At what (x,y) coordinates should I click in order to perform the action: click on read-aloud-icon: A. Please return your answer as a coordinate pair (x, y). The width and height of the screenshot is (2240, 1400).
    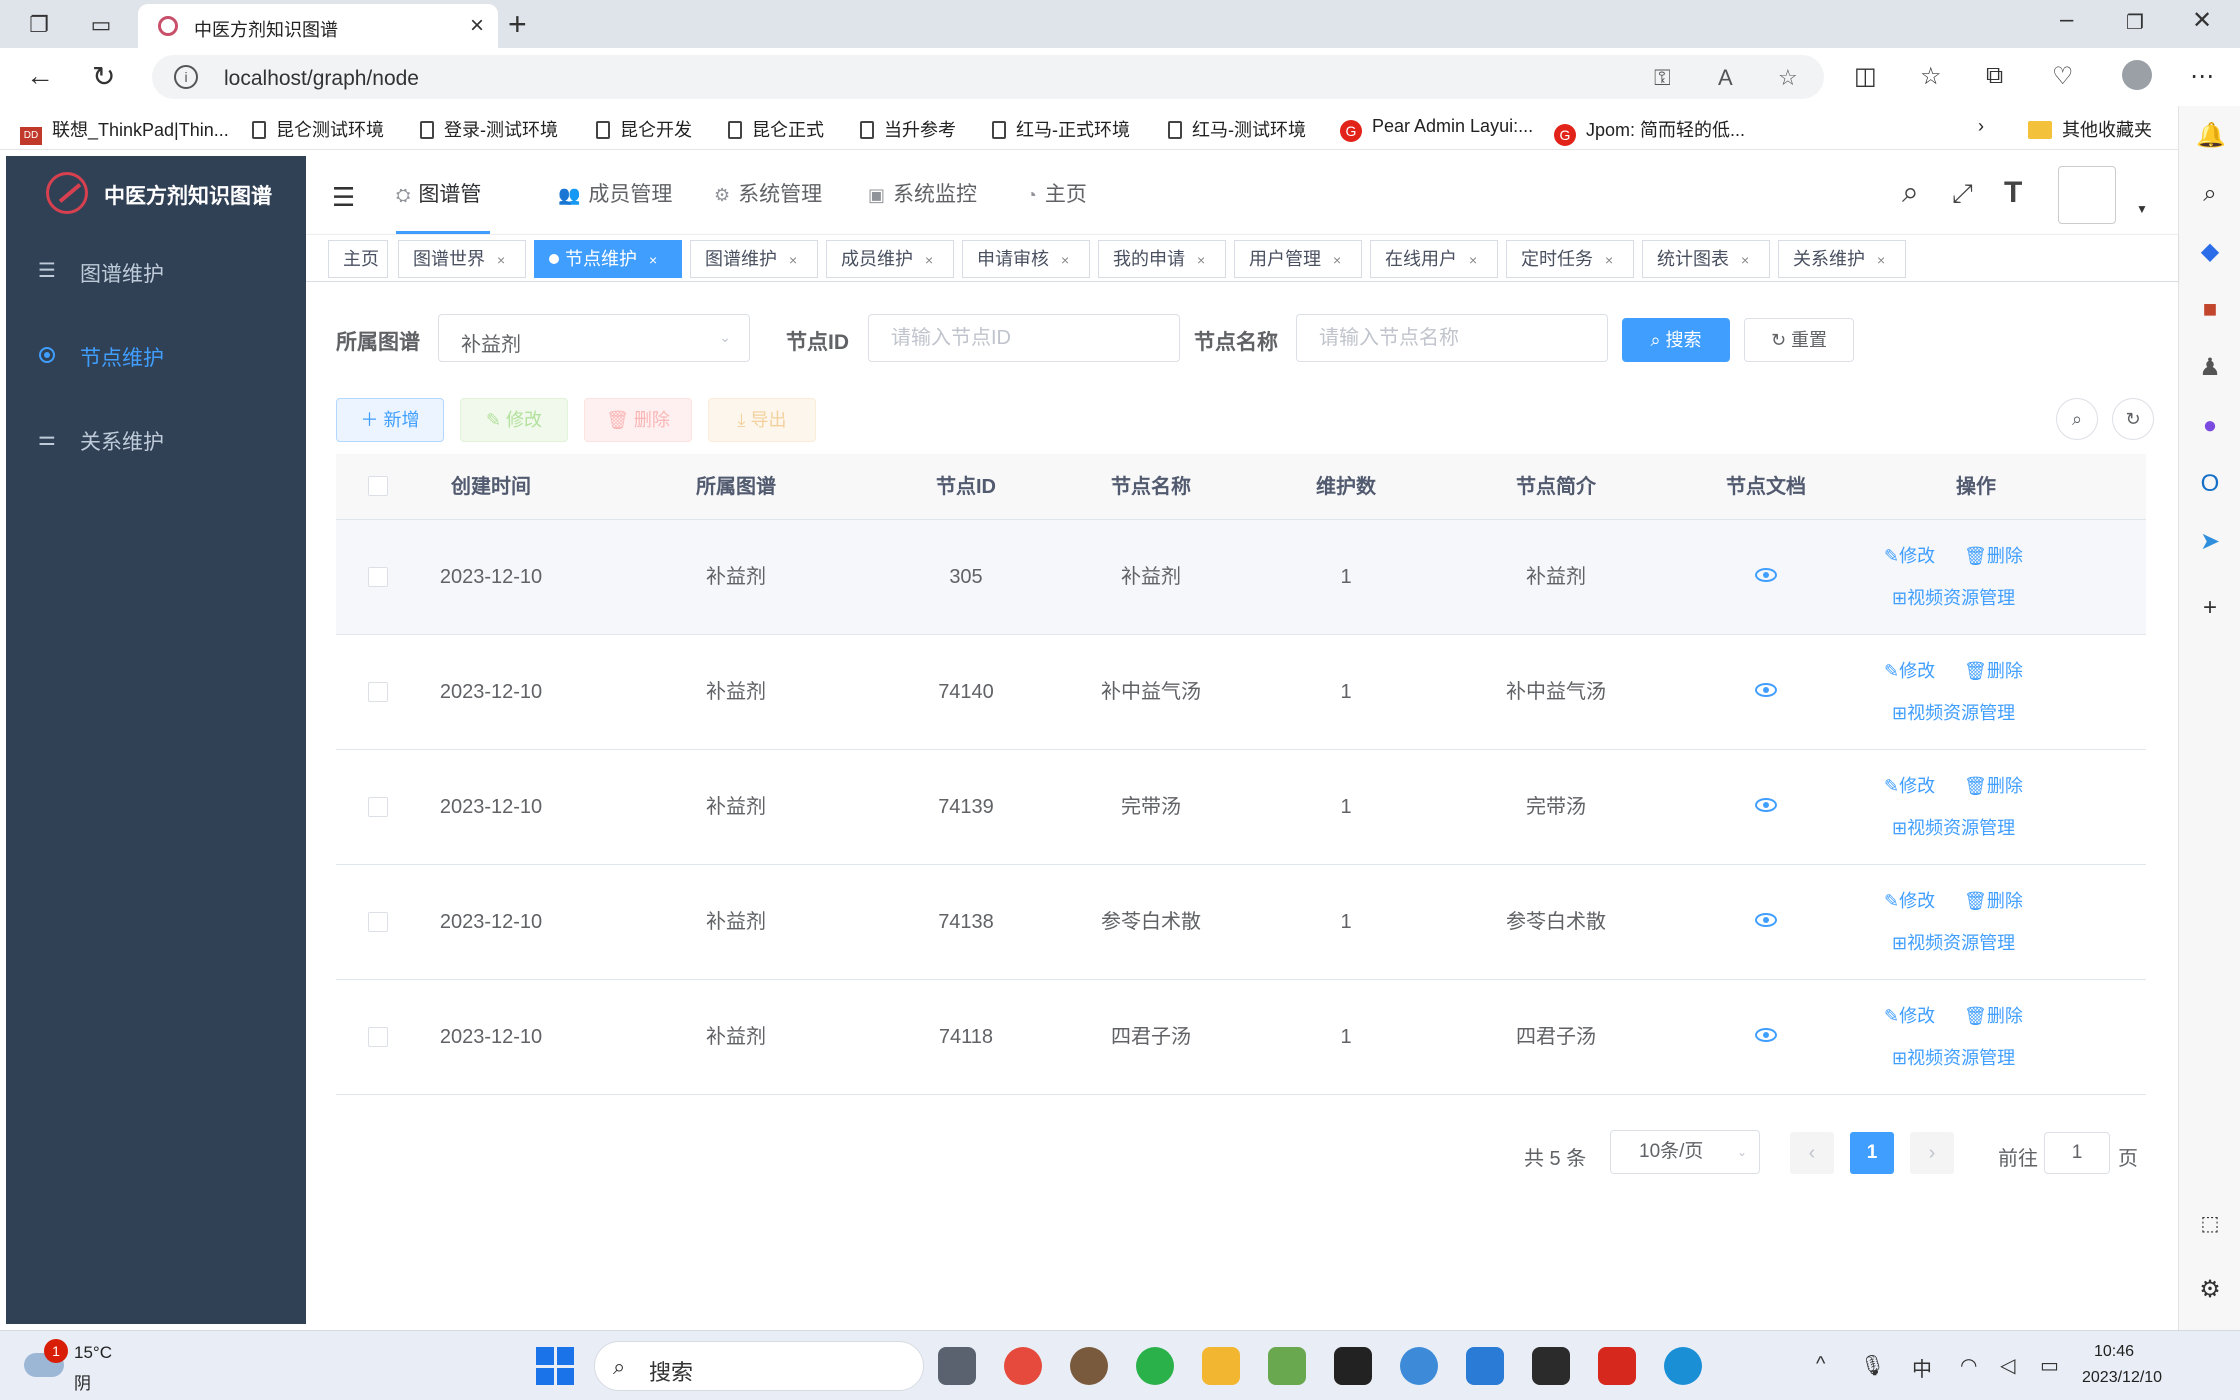
    Looking at the image, I should click on (1725, 78).